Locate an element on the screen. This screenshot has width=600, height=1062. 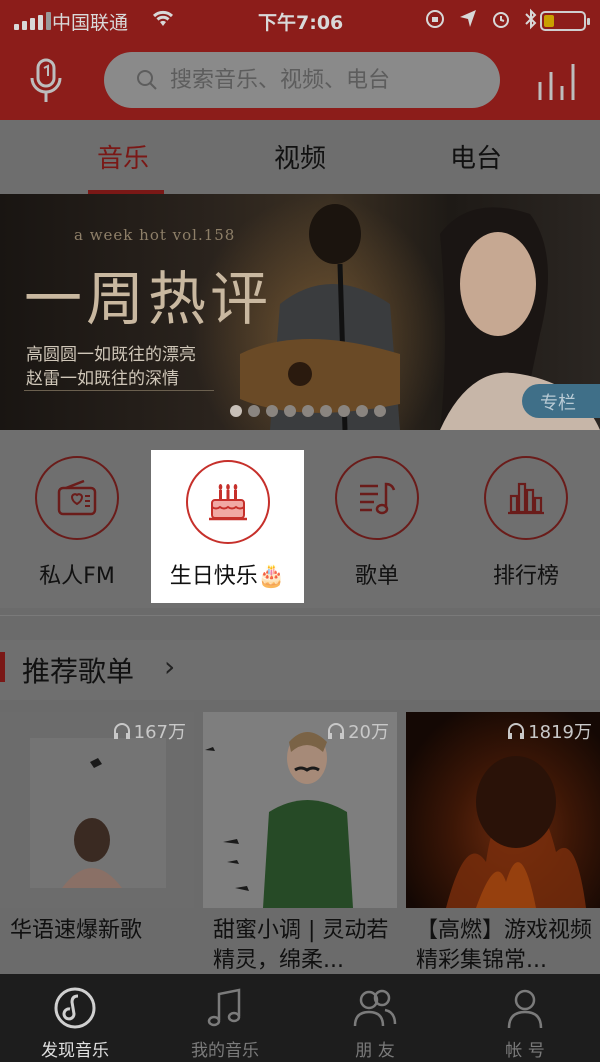
search-icon is located at coordinates (147, 80).